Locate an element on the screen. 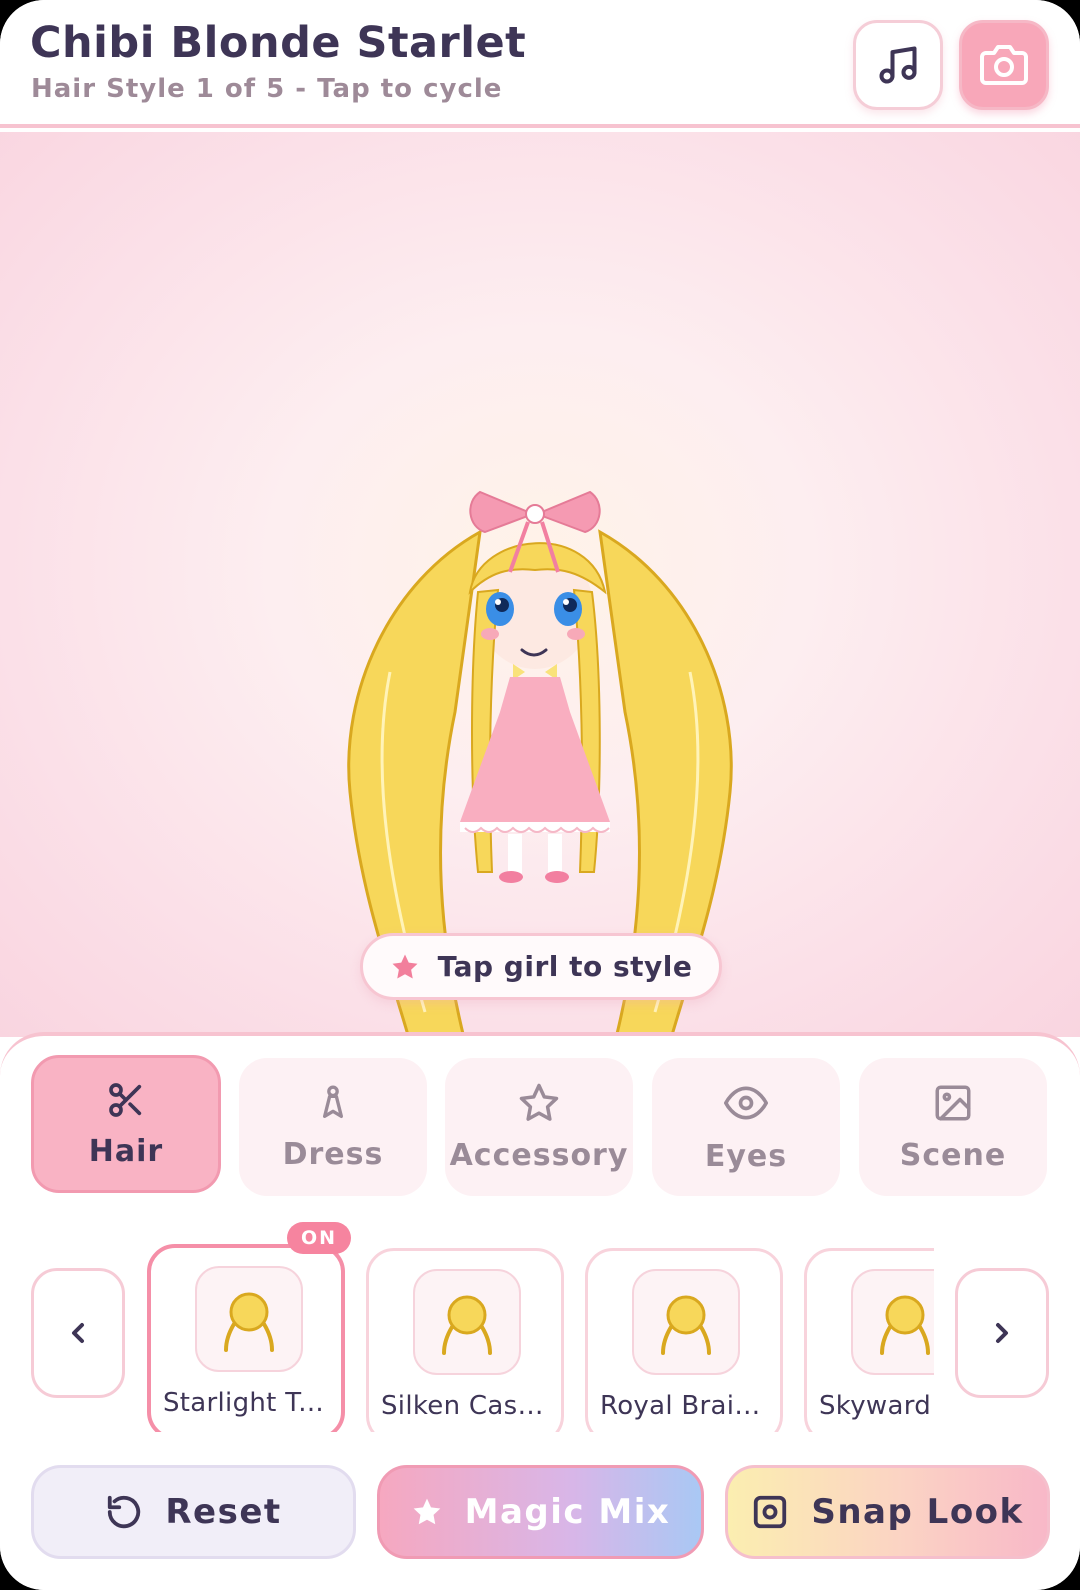 The width and height of the screenshot is (1080, 1590). reset-button: Reset is located at coordinates (193, 1512).